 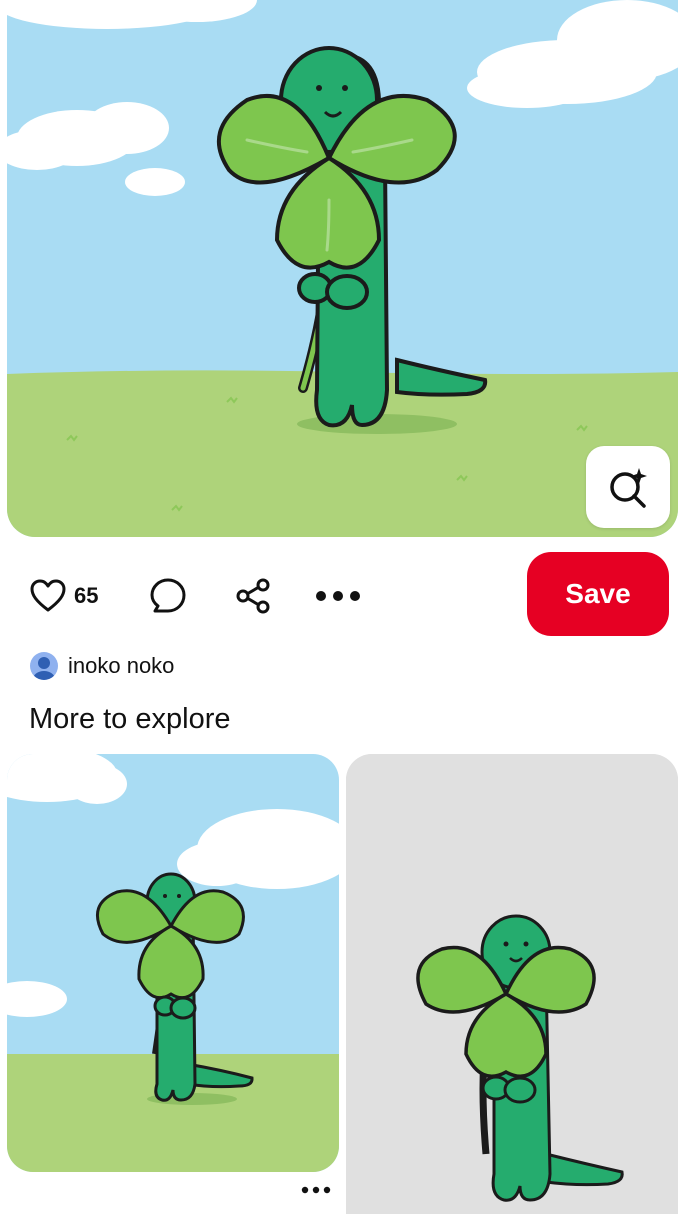 What do you see at coordinates (130, 719) in the screenshot?
I see `section-title: More to explore` at bounding box center [130, 719].